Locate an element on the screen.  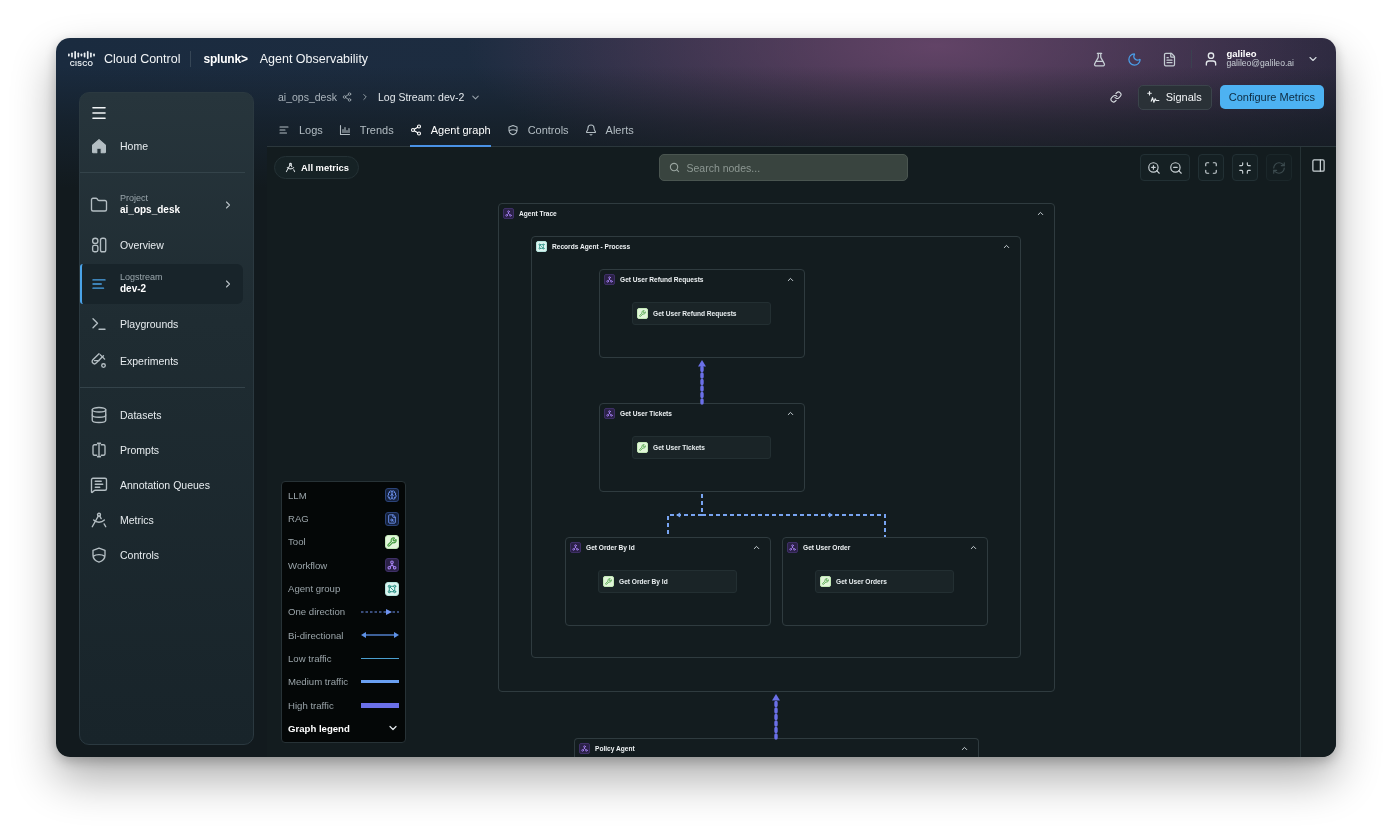
sidebar-item: Project ai_ops_desk is located at coordinates (161, 205).